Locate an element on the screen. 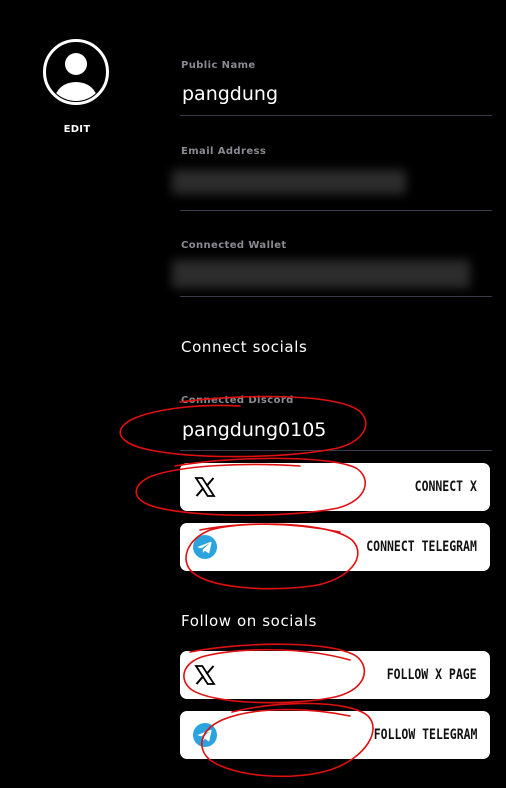  follow-telegram-label: FOLLOW TELEGRAM is located at coordinates (425, 735).